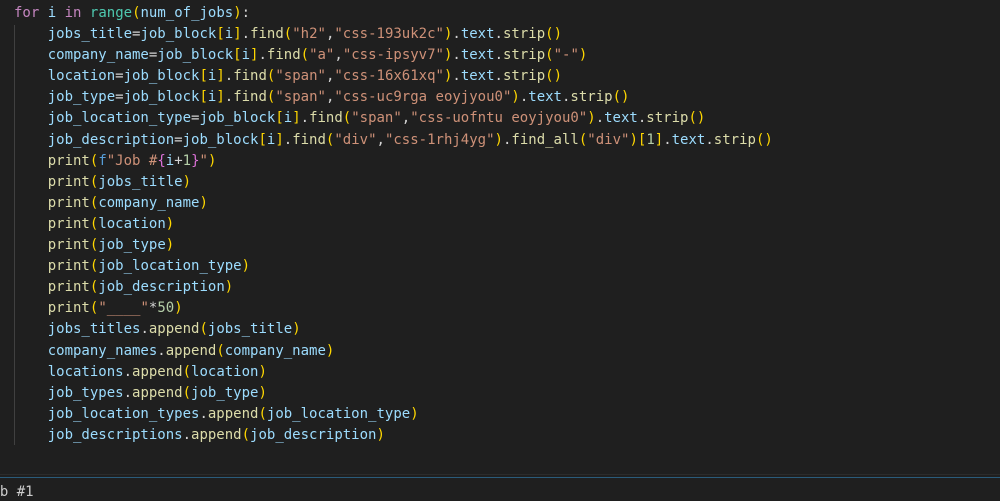  I want to click on cell-divider, so click(500, 474).